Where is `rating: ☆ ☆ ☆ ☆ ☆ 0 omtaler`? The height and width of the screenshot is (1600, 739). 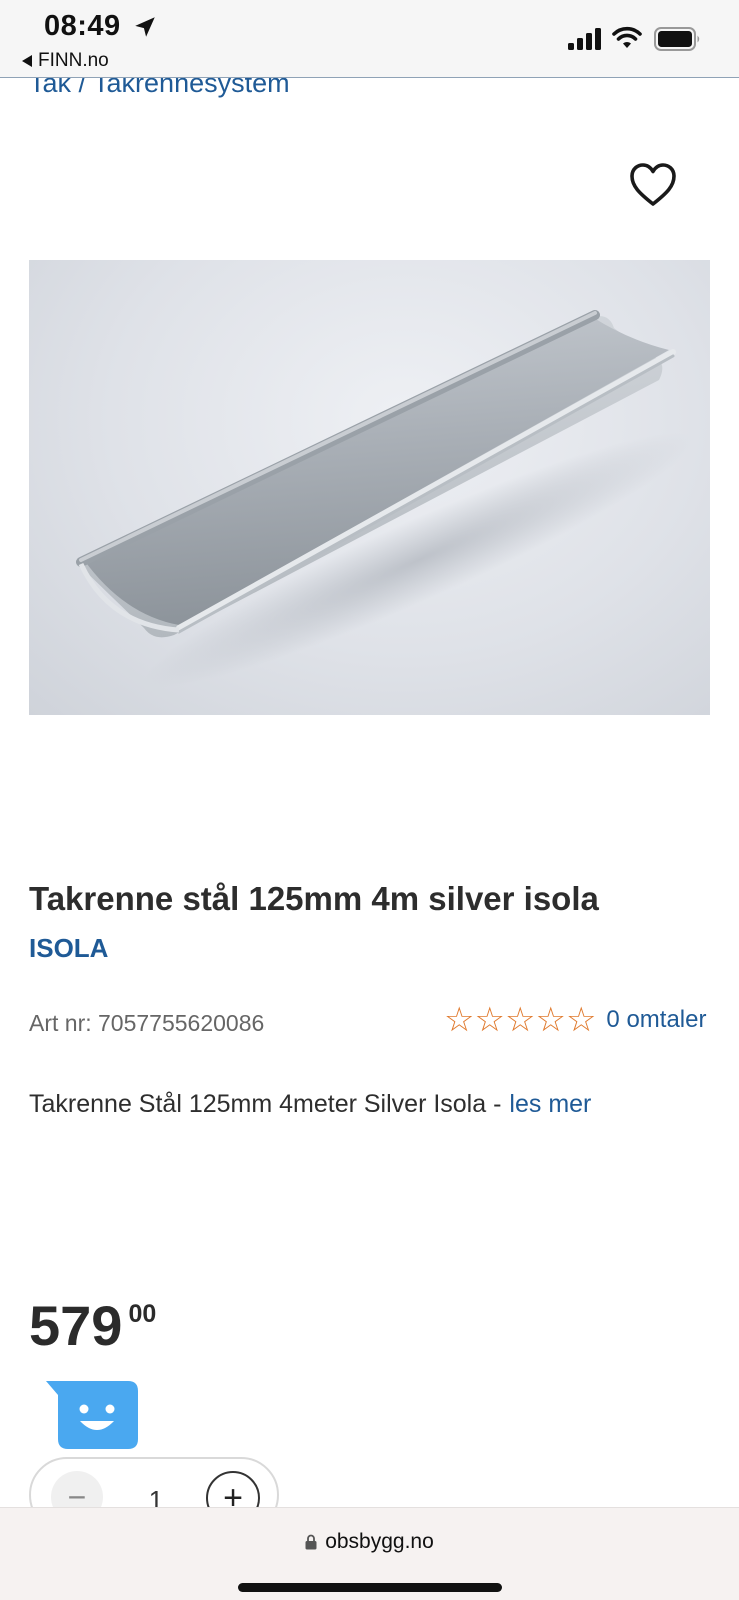 rating: ☆ ☆ ☆ ☆ ☆ 0 omtaler is located at coordinates (575, 1020).